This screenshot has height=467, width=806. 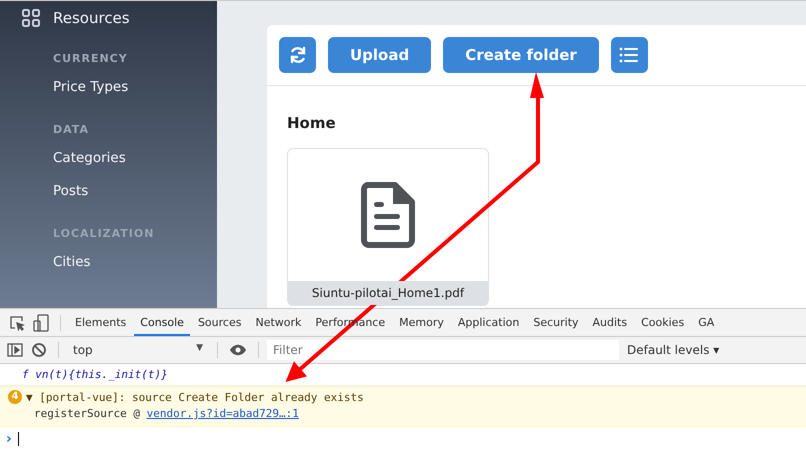 I want to click on file-card: Siuntu-pilotai_Home1.pdf, so click(x=388, y=227).